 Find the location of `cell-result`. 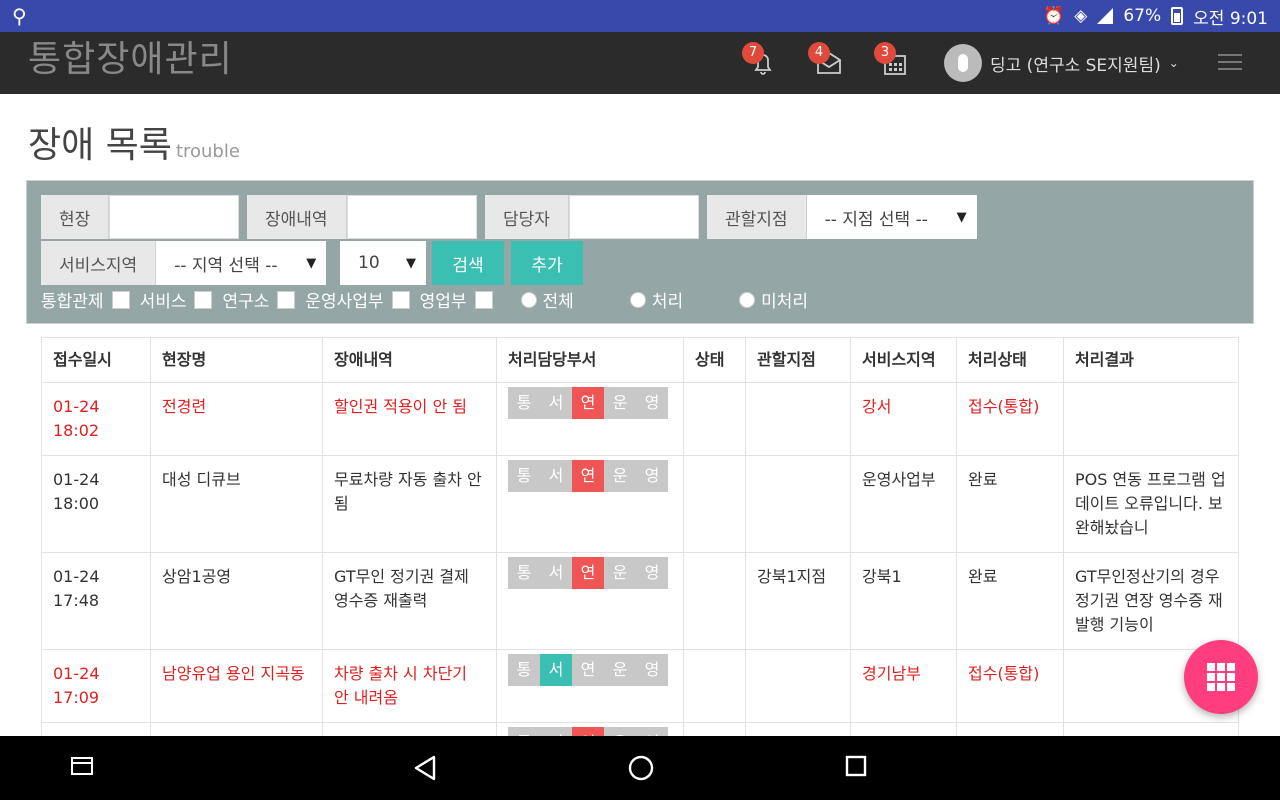

cell-result is located at coordinates (1151, 419).